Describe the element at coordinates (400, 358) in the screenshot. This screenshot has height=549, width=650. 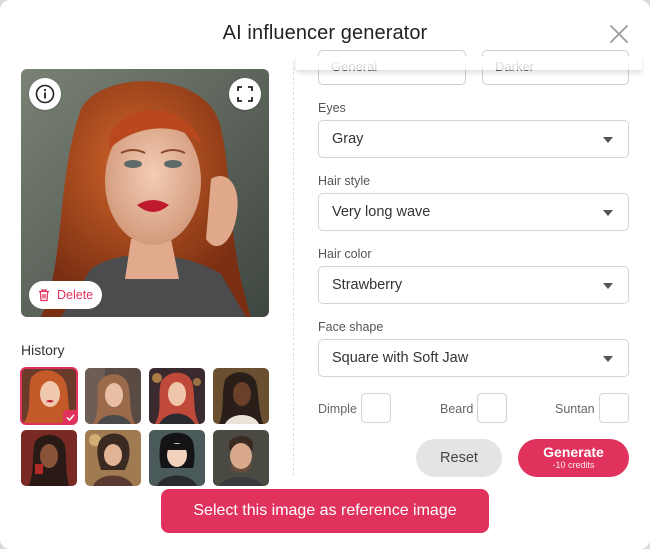
I see `face-shape-value: Square with Soft Jaw` at that location.